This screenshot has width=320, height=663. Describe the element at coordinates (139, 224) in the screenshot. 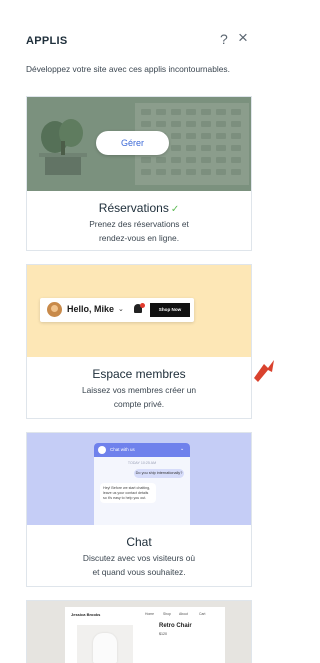

I see `app-description-line: Prenez des réservations et` at that location.